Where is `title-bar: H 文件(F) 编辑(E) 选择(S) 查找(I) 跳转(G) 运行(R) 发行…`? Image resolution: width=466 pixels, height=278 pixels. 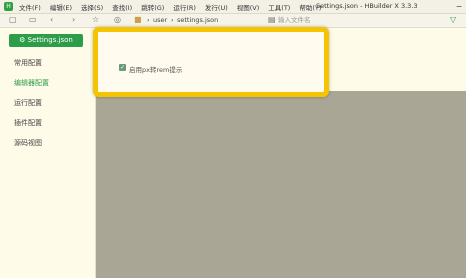 title-bar: H 文件(F) 编辑(E) 选择(S) 查找(I) 跳转(G) 运行(R) 发行… is located at coordinates (233, 7).